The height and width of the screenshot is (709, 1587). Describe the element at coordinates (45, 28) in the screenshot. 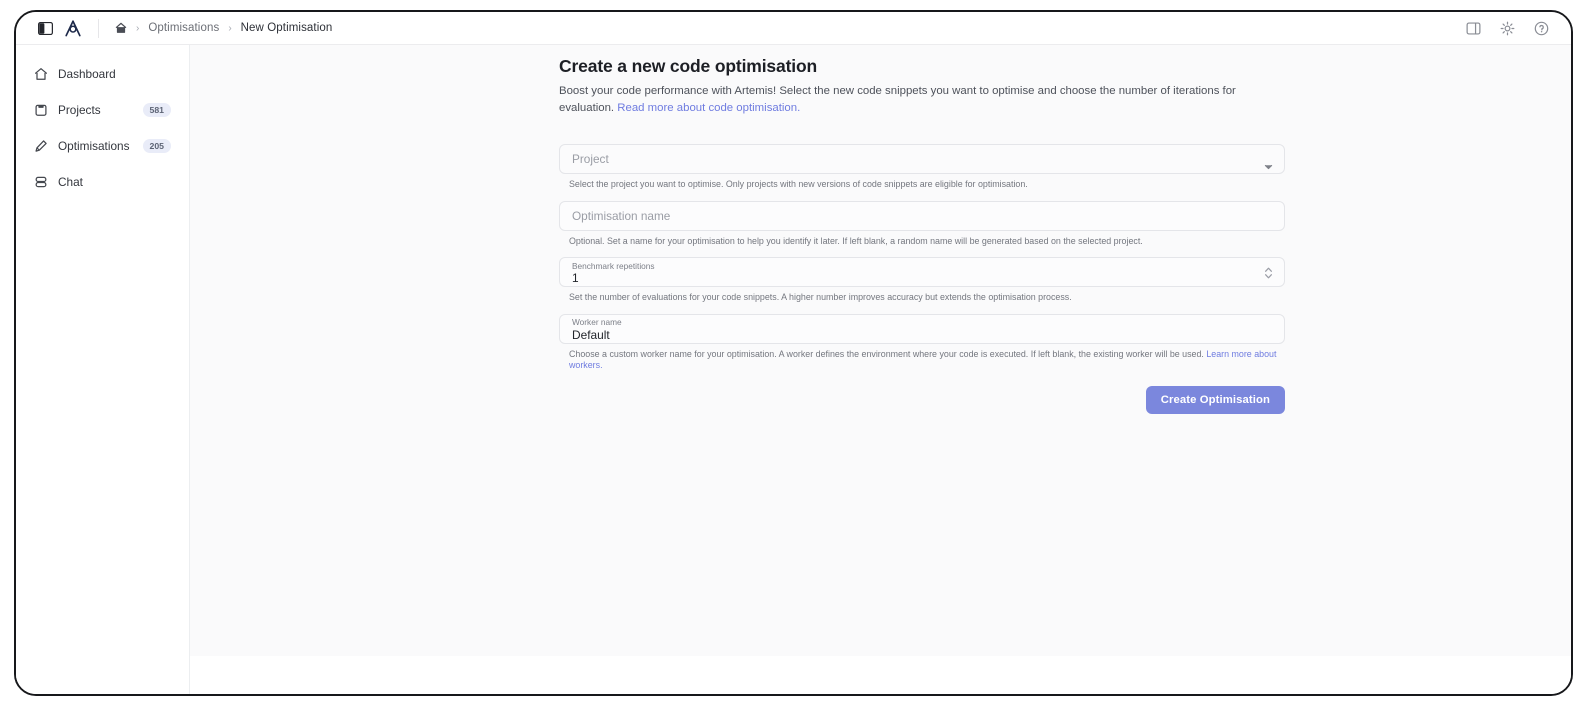

I see `panel-toggle-icon` at that location.